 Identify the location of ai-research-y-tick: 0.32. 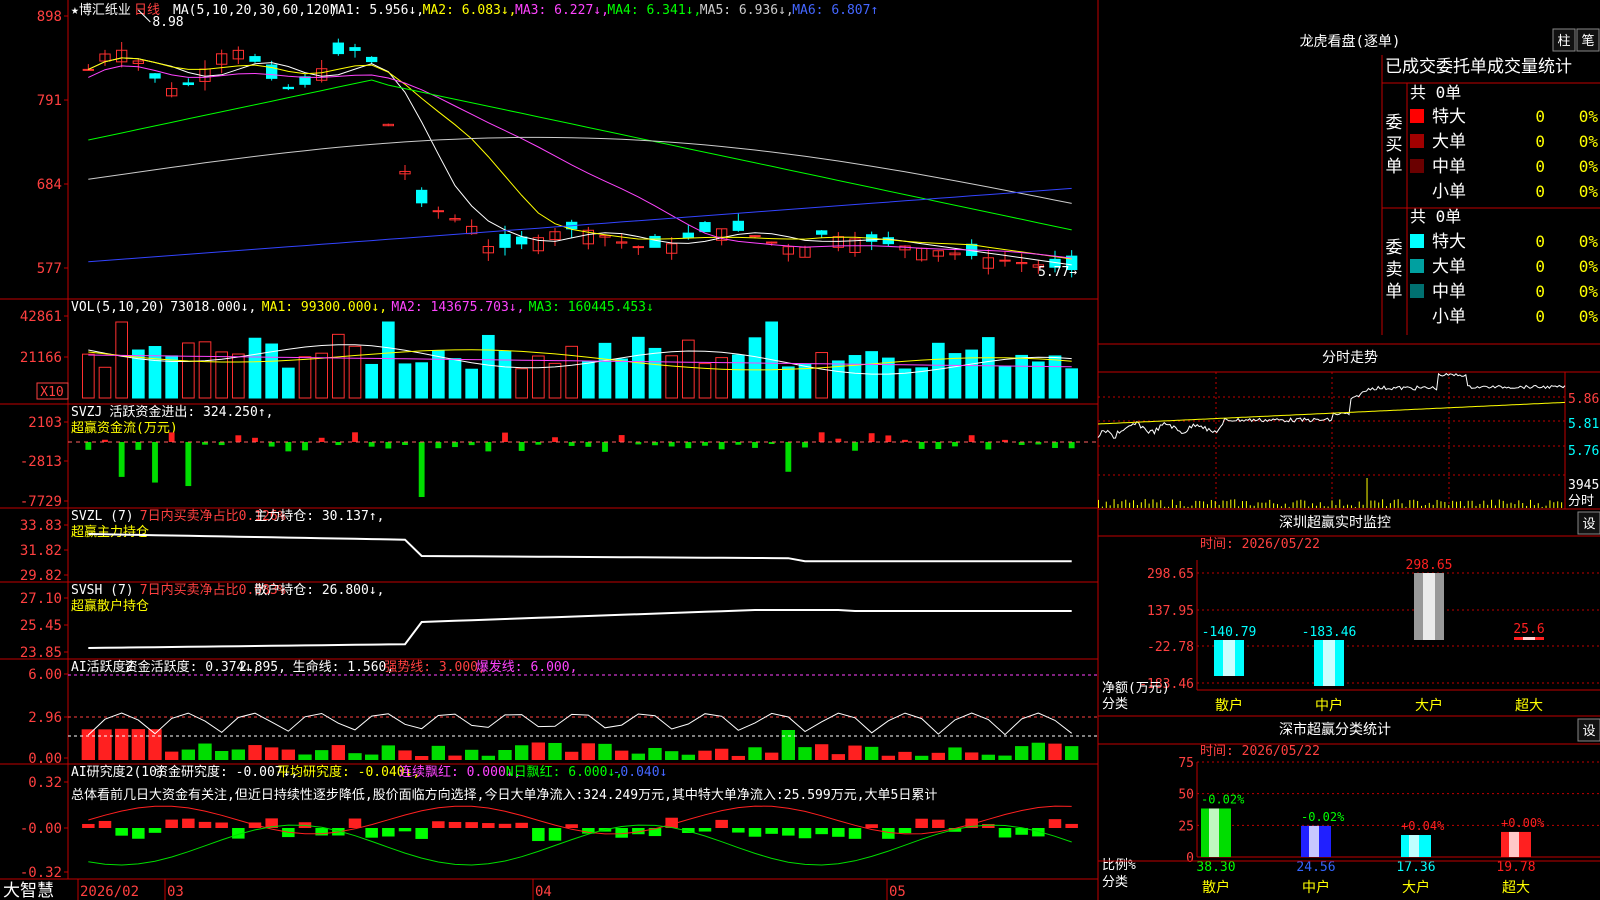
(45, 783).